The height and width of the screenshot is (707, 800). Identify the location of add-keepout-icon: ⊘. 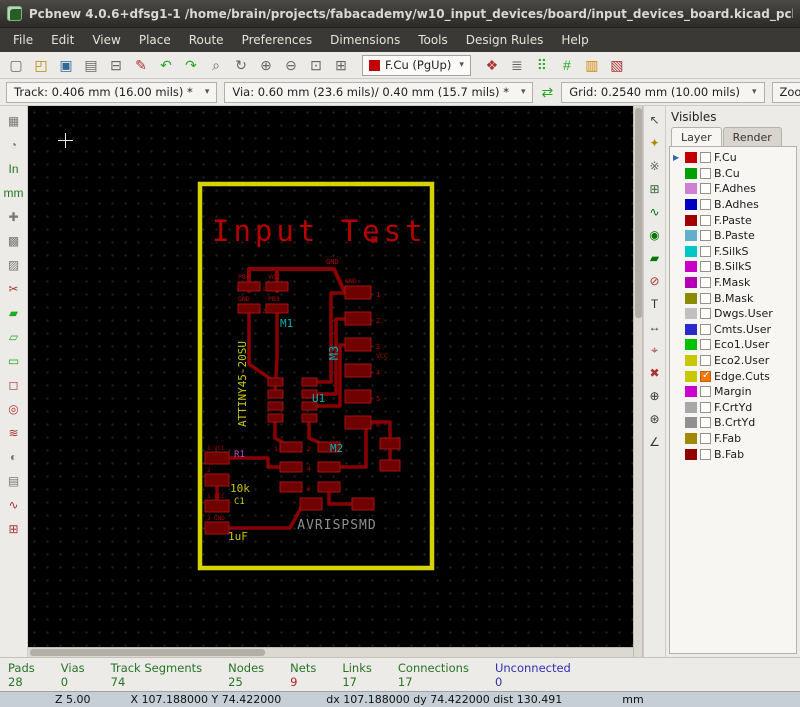
(655, 280).